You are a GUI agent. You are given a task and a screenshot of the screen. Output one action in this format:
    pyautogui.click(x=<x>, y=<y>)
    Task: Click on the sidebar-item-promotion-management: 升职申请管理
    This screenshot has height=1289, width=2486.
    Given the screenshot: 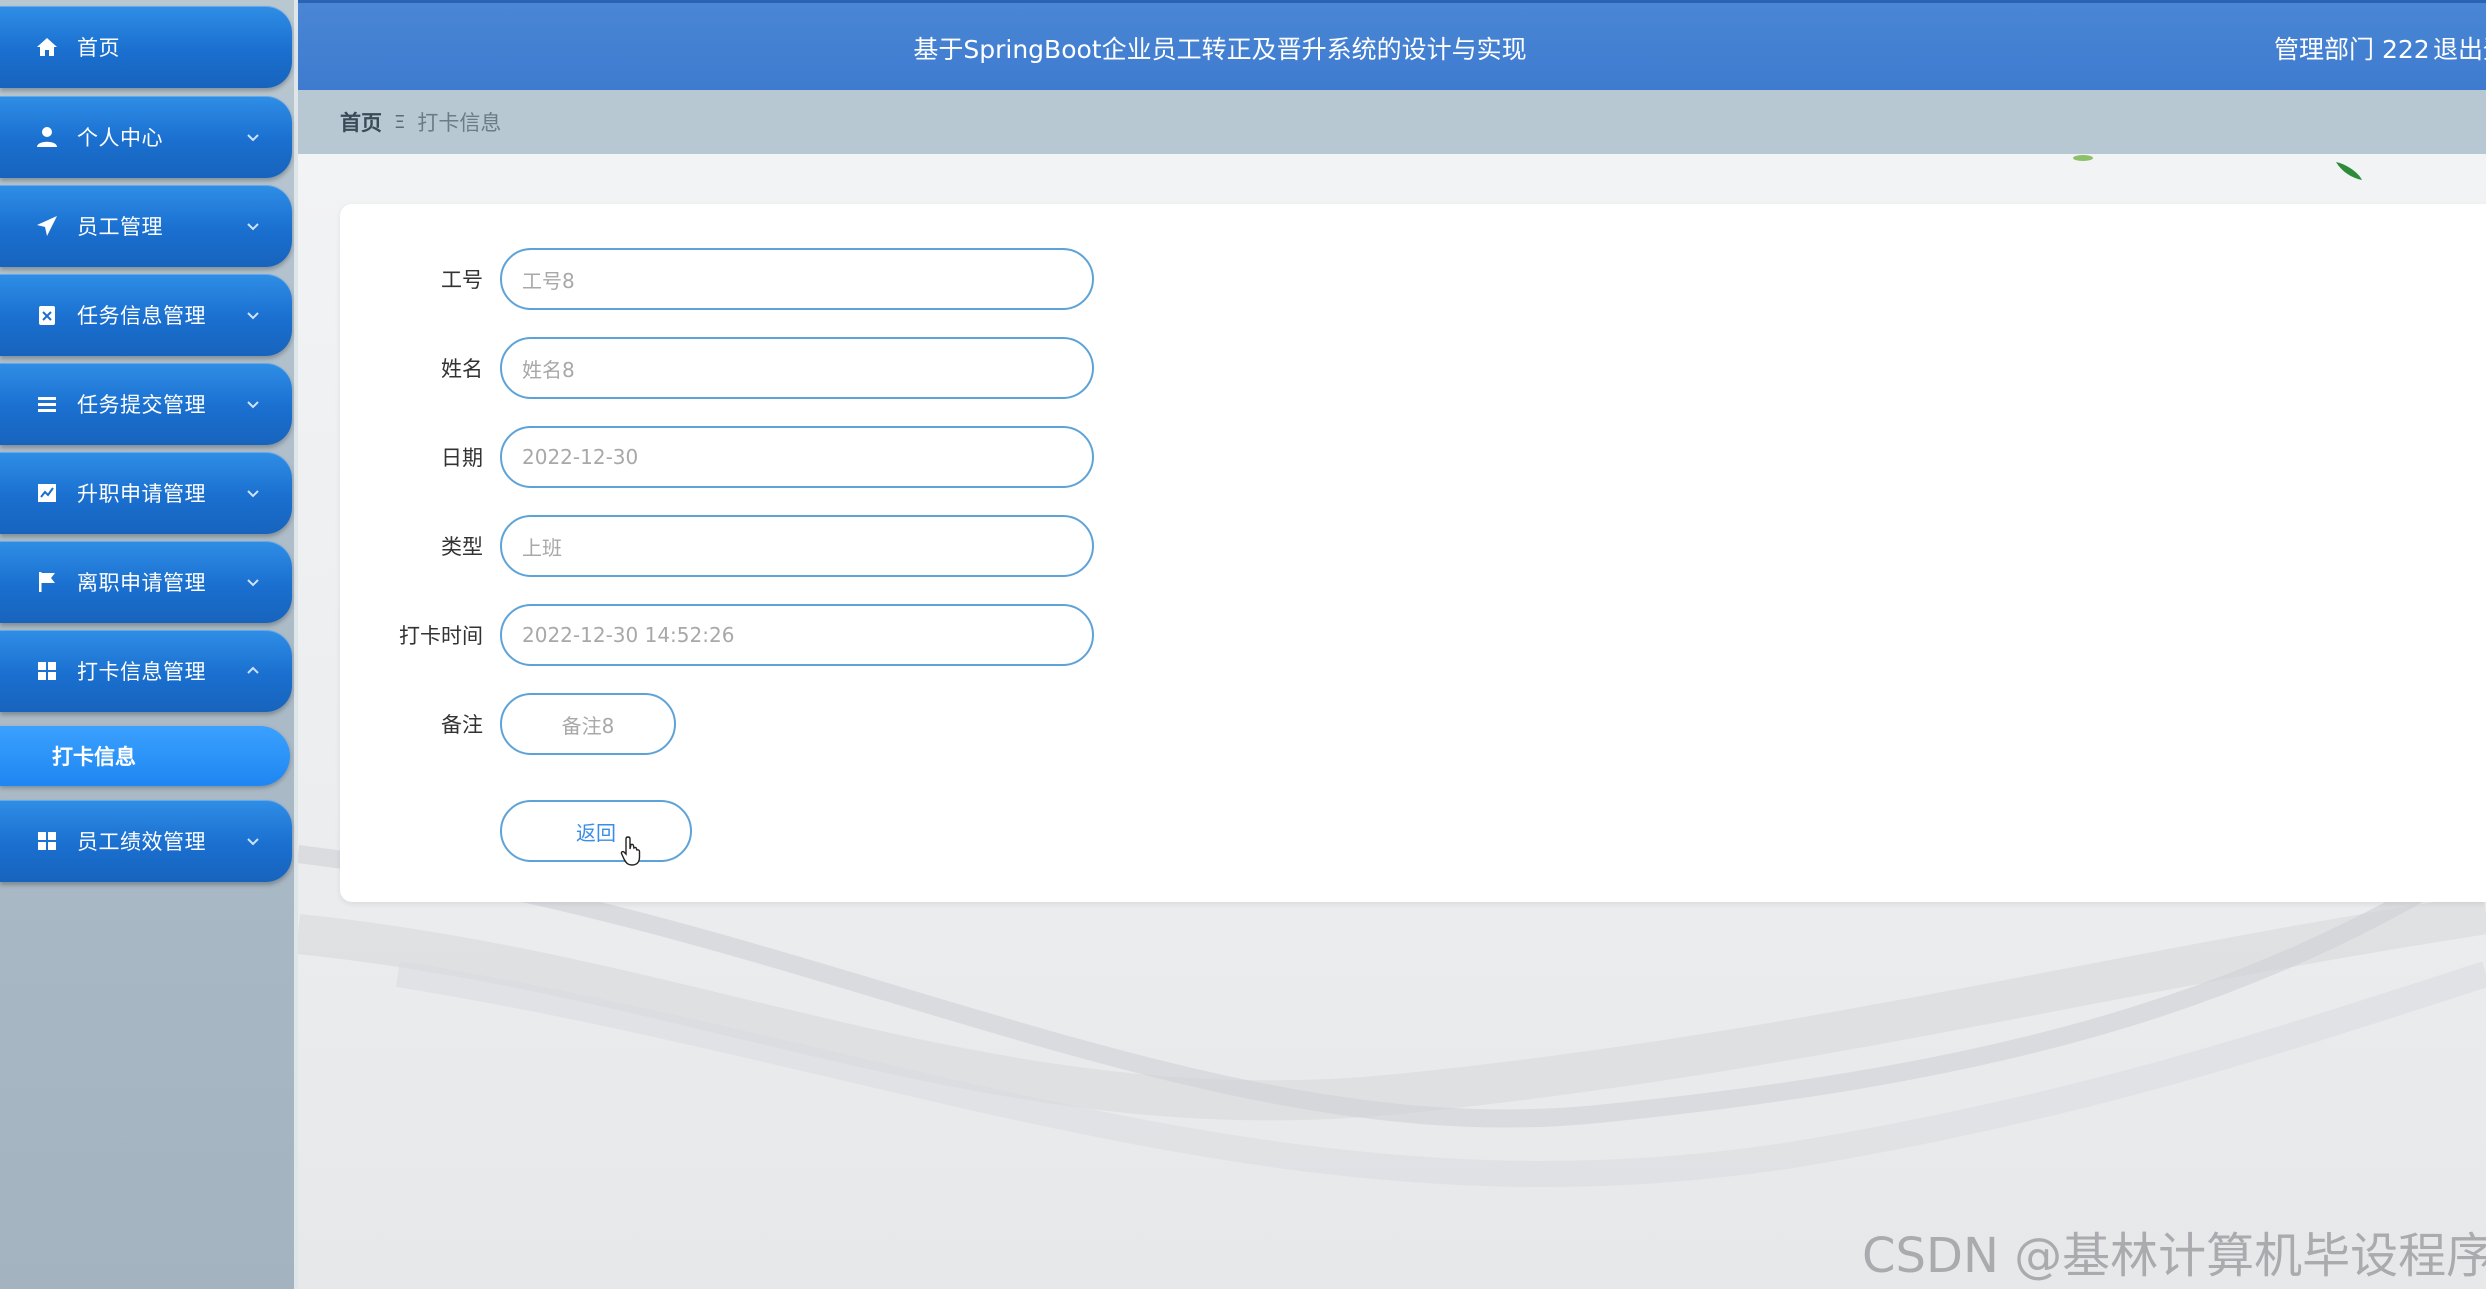 What is the action you would take?
    pyautogui.click(x=146, y=493)
    